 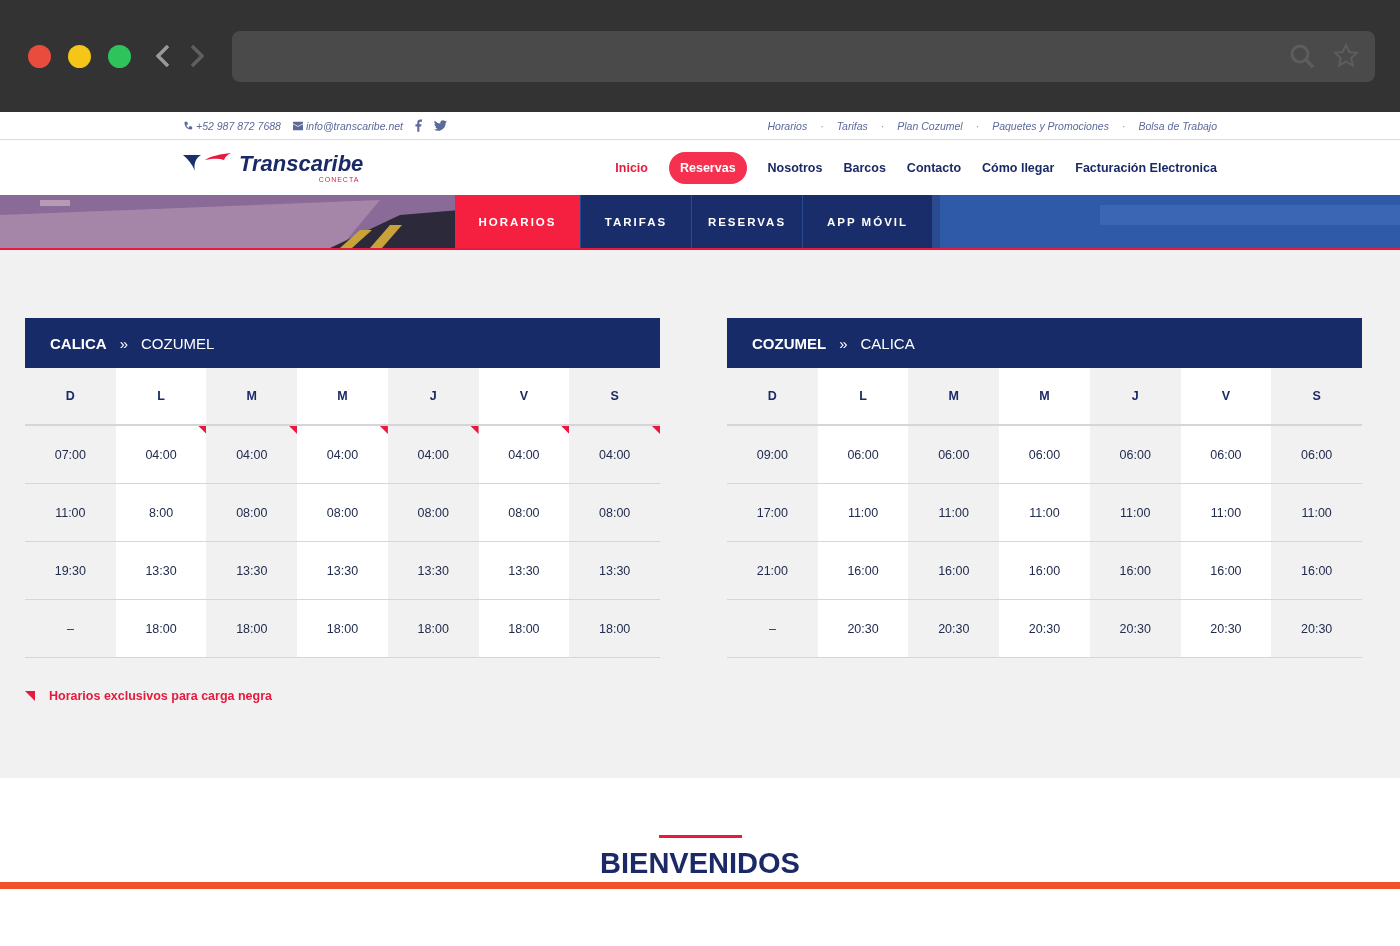 What do you see at coordinates (39, 56) in the screenshot?
I see `close-dot` at bounding box center [39, 56].